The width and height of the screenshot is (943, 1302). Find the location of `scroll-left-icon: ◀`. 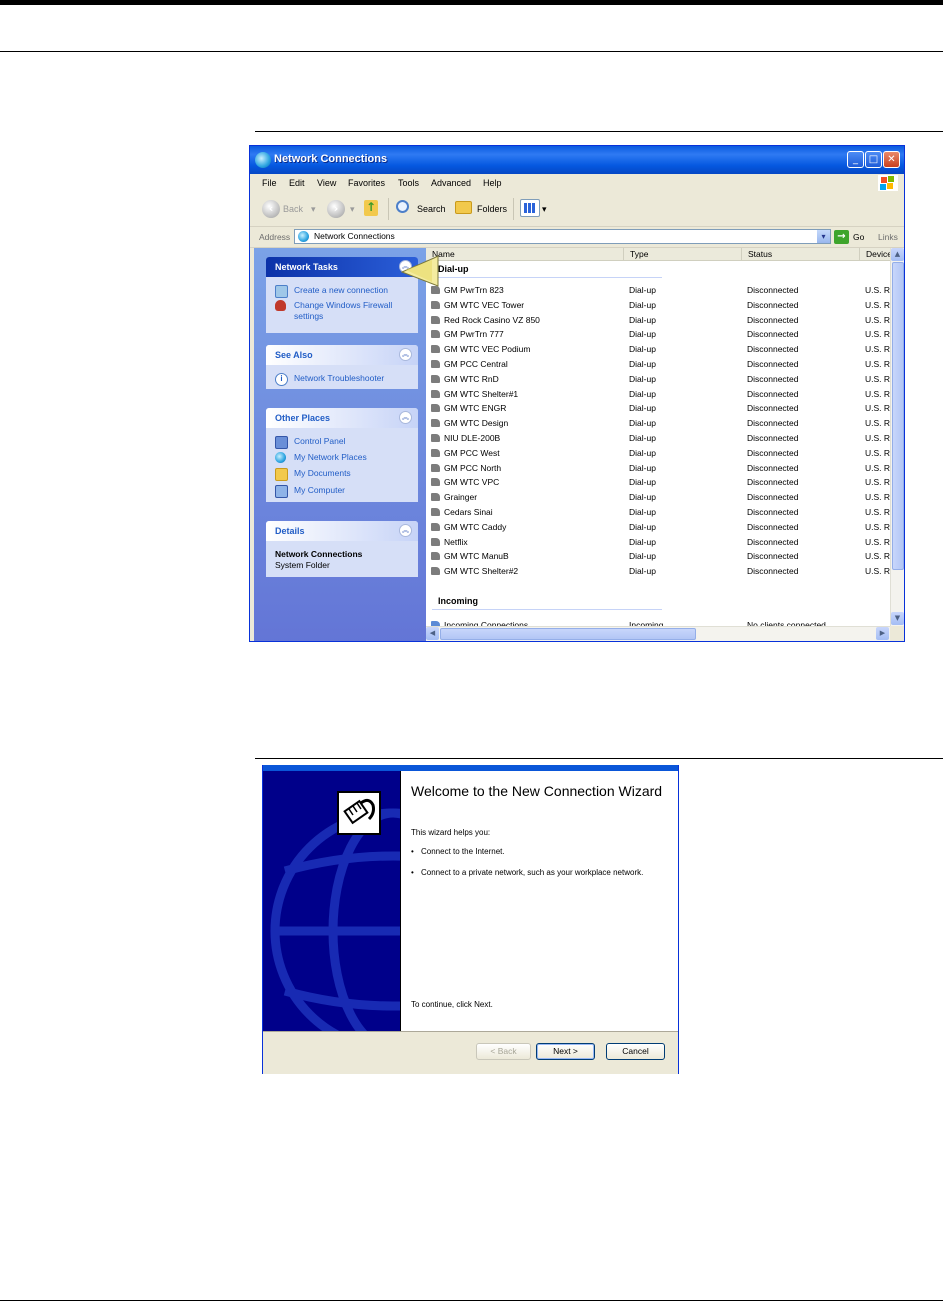

scroll-left-icon: ◀ is located at coordinates (432, 633).